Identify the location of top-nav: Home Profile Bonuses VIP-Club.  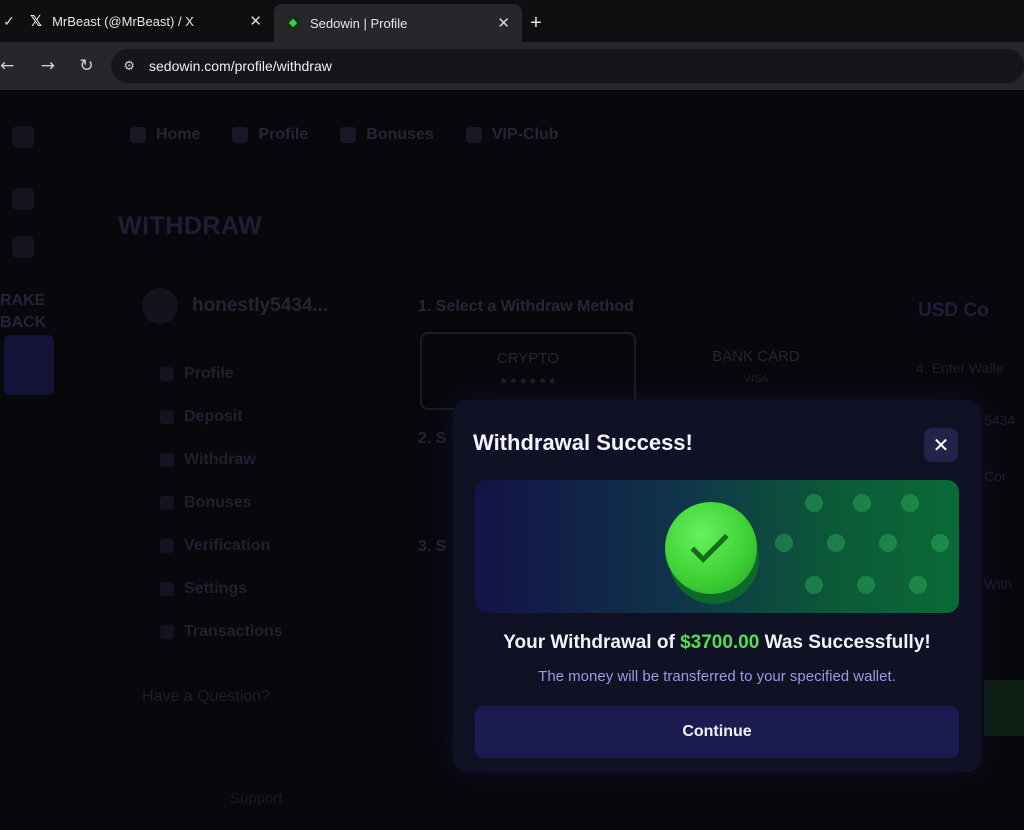
(344, 135).